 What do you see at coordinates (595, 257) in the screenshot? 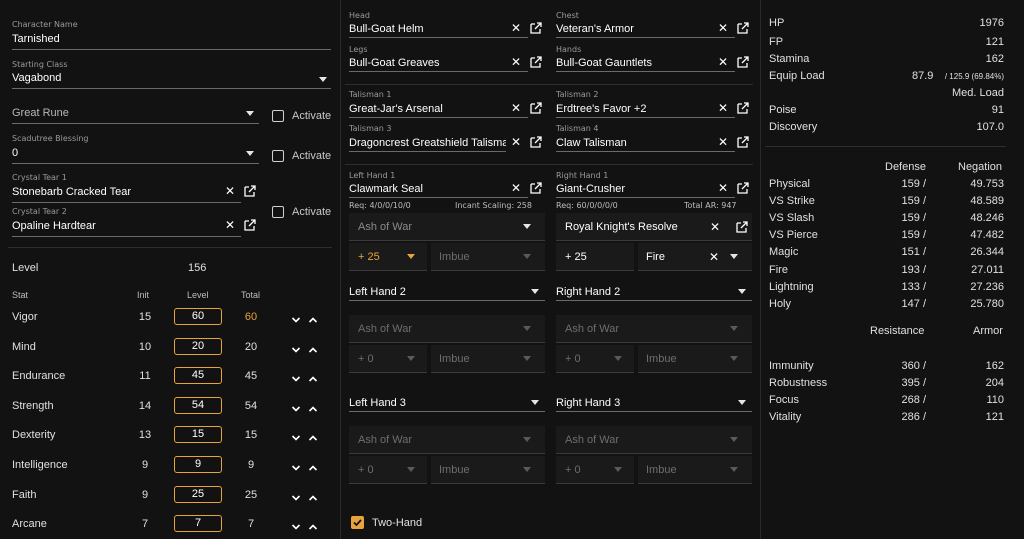
I see `right-hand-1-upgrade-select: + 25` at bounding box center [595, 257].